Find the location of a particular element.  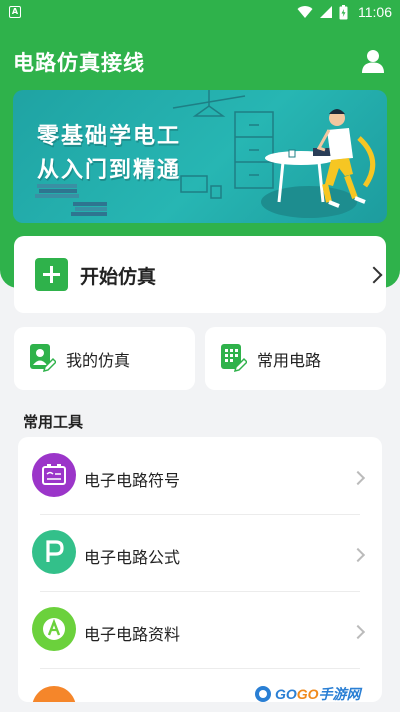

my-simulation-label: 我的仿真 is located at coordinates (98, 360).